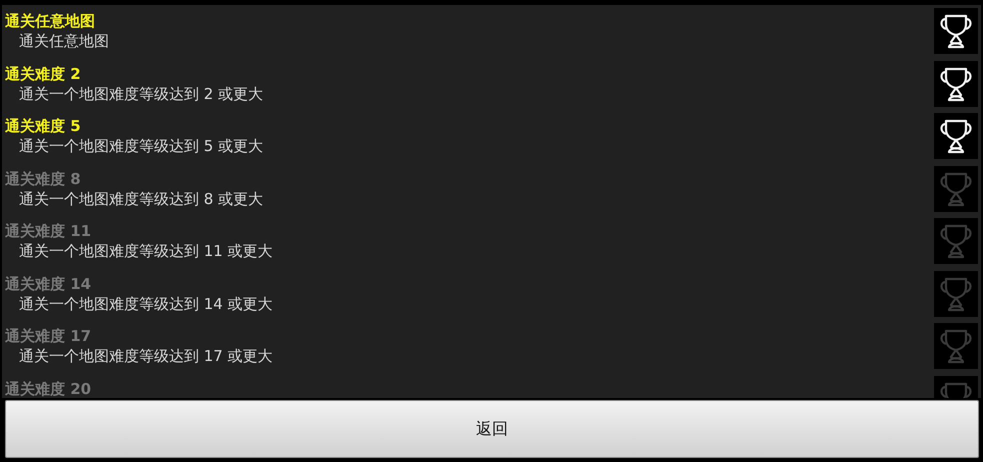 The width and height of the screenshot is (983, 462). What do you see at coordinates (48, 336) in the screenshot?
I see `achievement-title: 通关难度 17` at bounding box center [48, 336].